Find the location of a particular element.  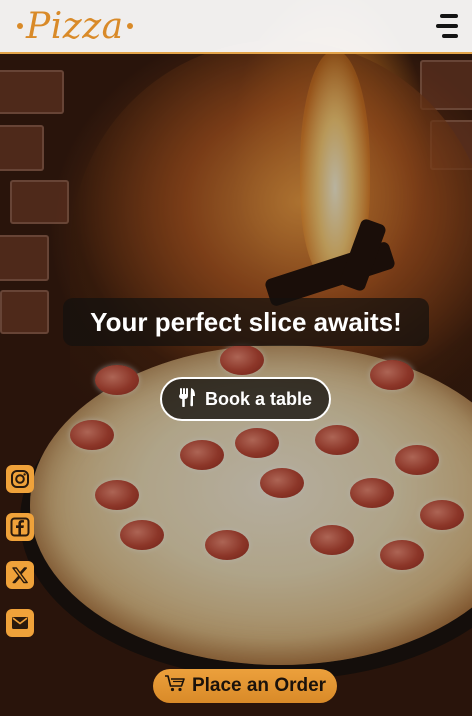

book-table-label: Book a table is located at coordinates (258, 398).